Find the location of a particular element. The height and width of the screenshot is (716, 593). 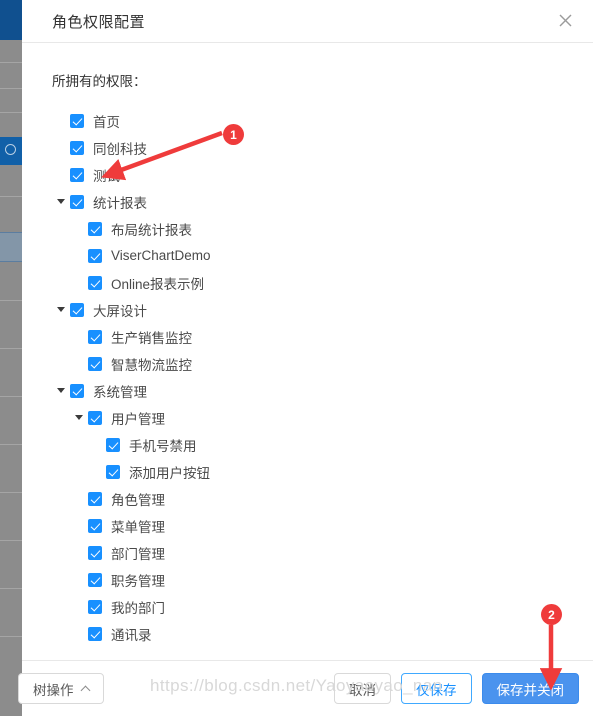

tree-node-label: 菜单管理 is located at coordinates (138, 527).